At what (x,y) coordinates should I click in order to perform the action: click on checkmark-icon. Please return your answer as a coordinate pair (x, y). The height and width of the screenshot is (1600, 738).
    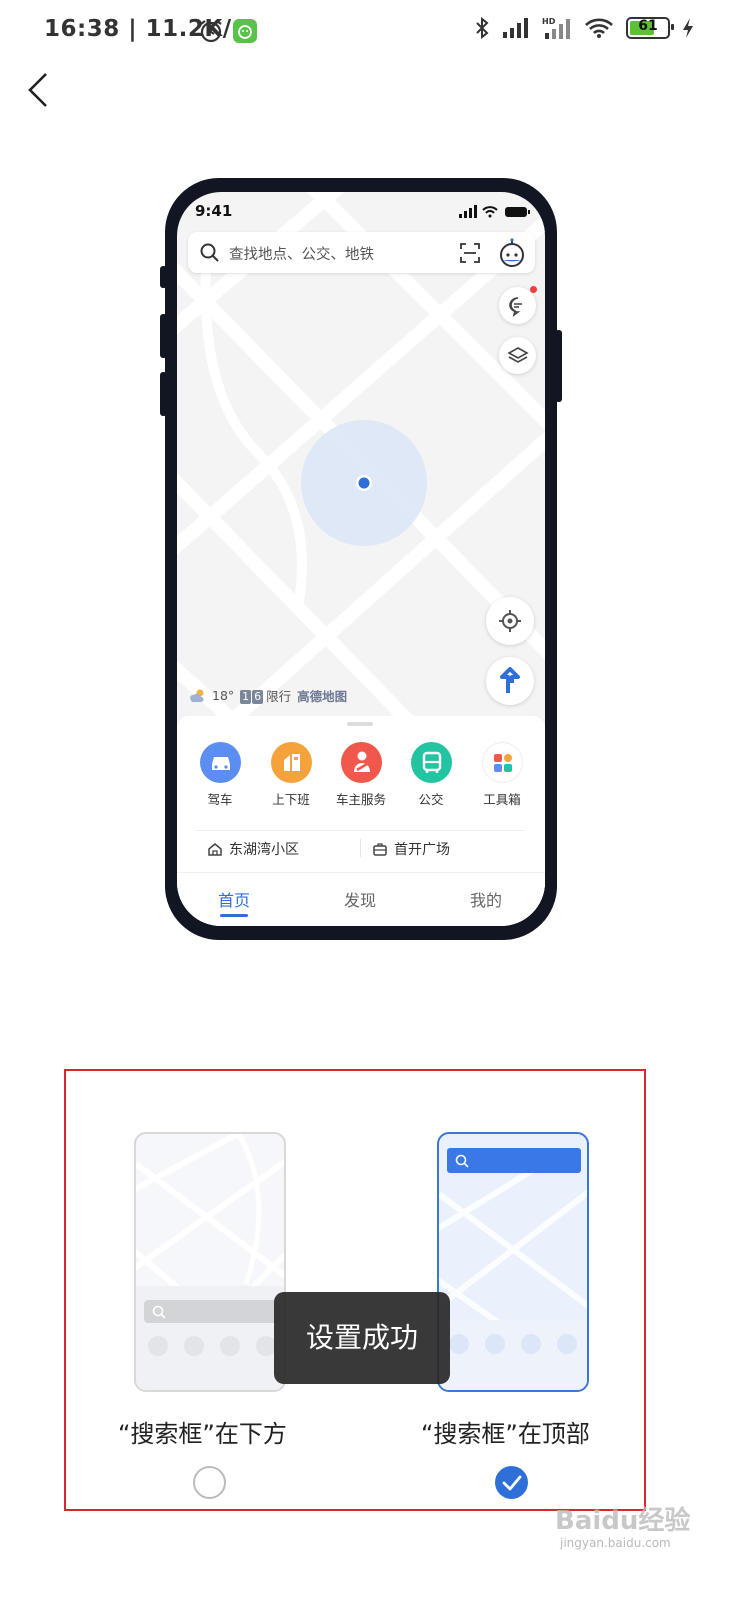
    Looking at the image, I should click on (512, 1483).